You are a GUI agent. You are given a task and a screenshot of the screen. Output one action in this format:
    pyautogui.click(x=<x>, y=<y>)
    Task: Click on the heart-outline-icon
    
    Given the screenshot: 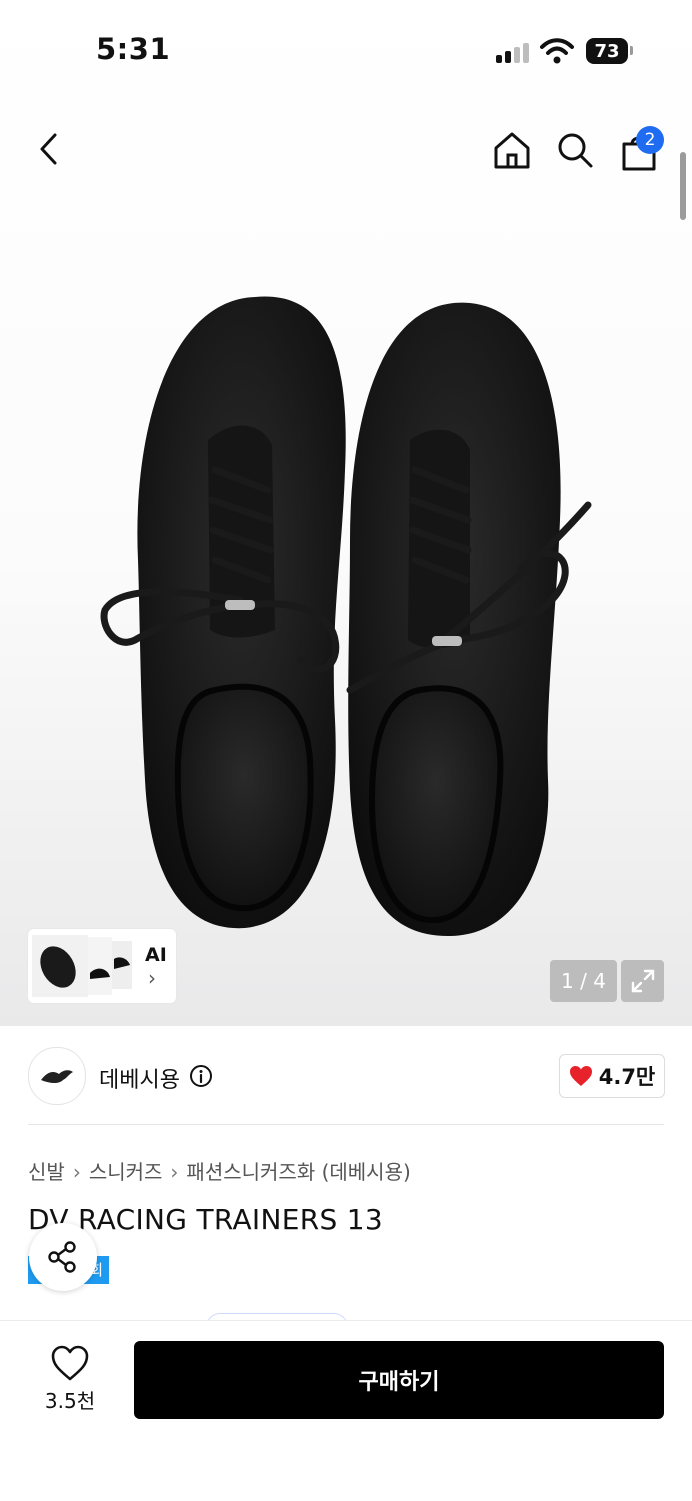 What is the action you would take?
    pyautogui.click(x=70, y=1363)
    